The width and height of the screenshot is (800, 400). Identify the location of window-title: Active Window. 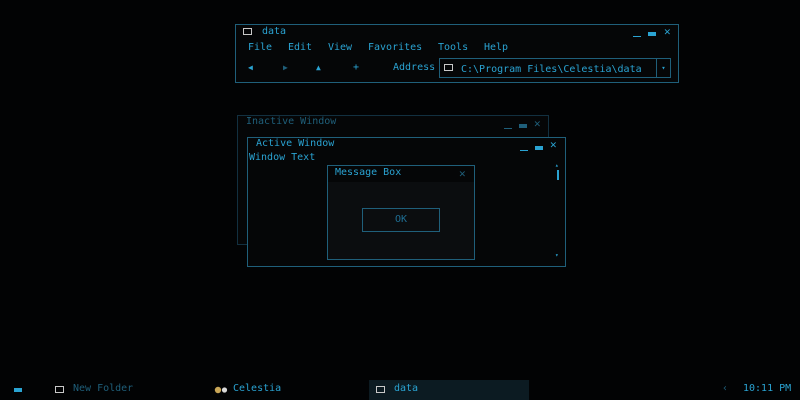
(295, 143).